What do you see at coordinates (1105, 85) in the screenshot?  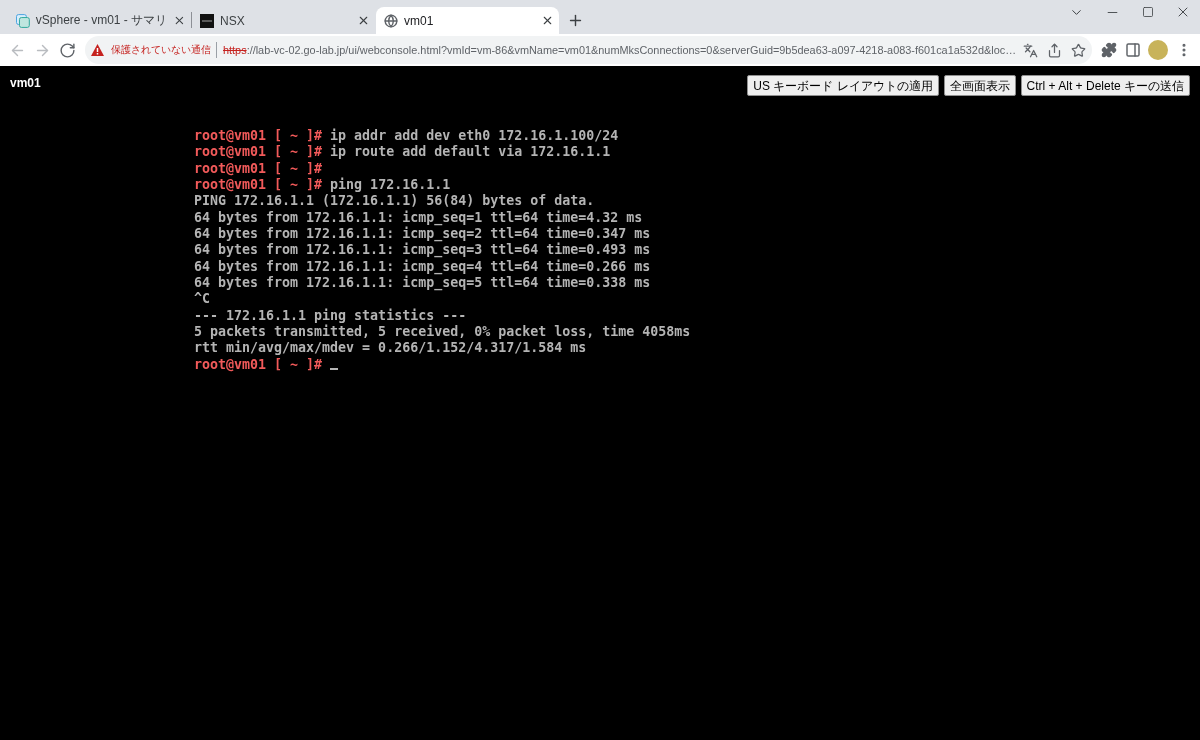 I see `action-button: Ctrl + Alt + Delete キーの送信` at bounding box center [1105, 85].